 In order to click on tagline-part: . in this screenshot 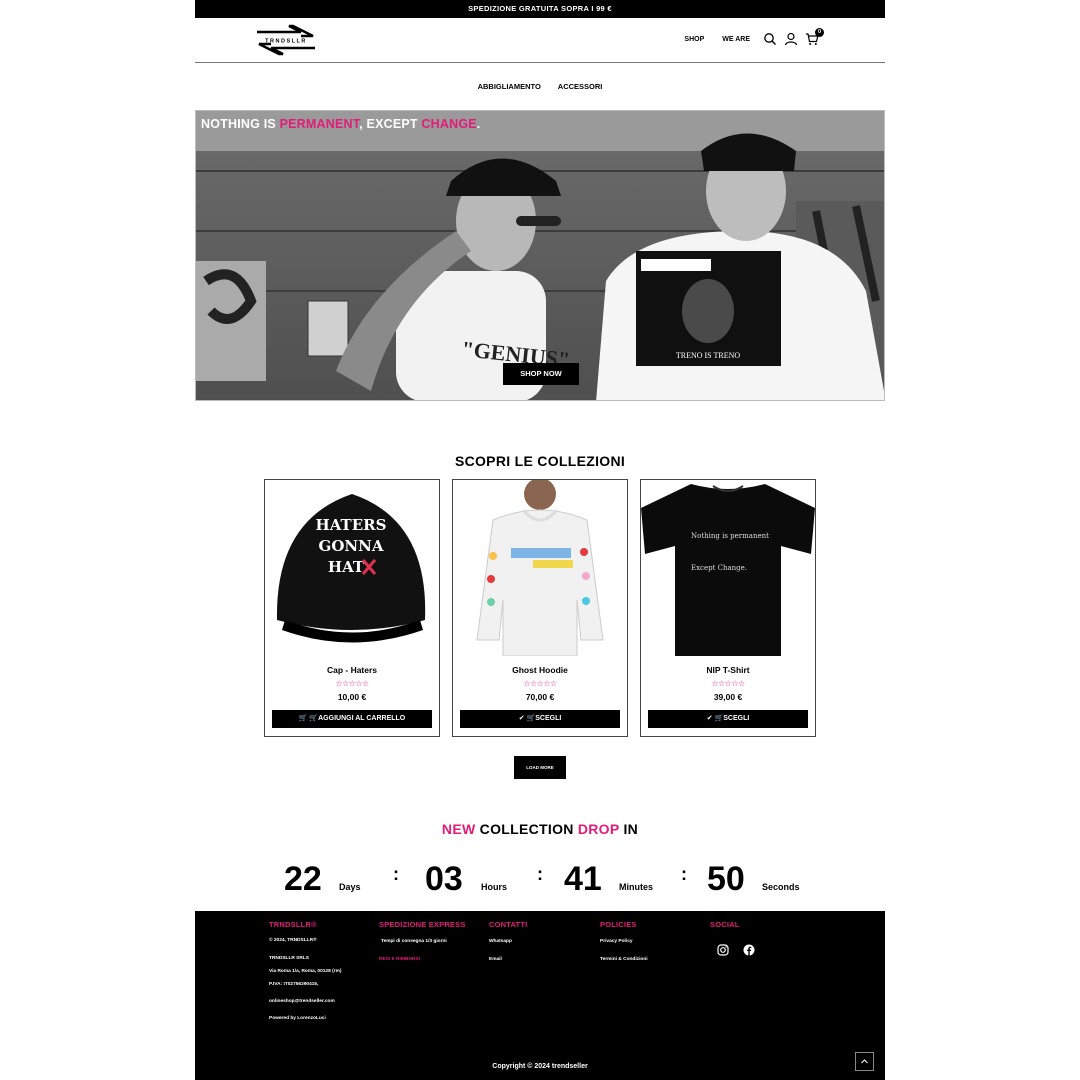, I will do `click(478, 124)`.